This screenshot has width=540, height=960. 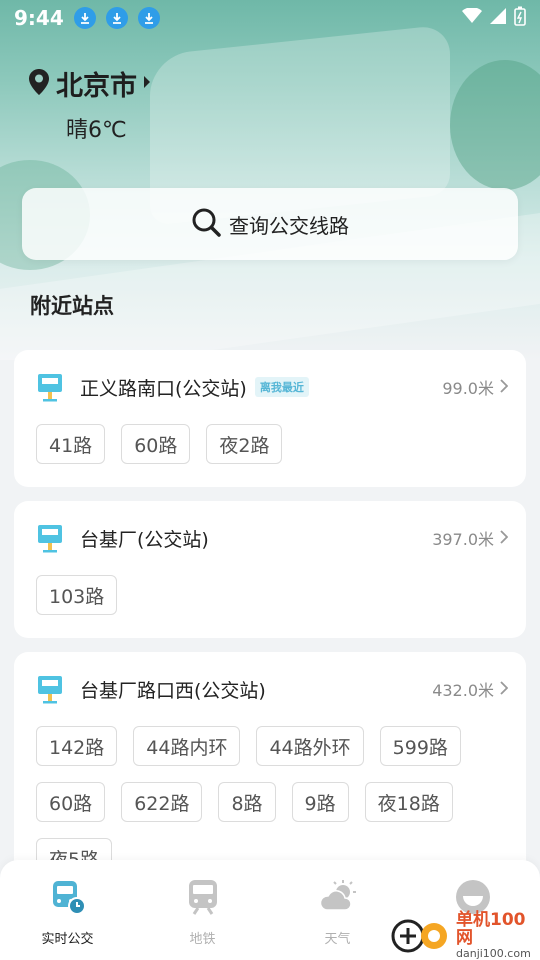 What do you see at coordinates (187, 746) in the screenshot?
I see `route-chip: 44路内环` at bounding box center [187, 746].